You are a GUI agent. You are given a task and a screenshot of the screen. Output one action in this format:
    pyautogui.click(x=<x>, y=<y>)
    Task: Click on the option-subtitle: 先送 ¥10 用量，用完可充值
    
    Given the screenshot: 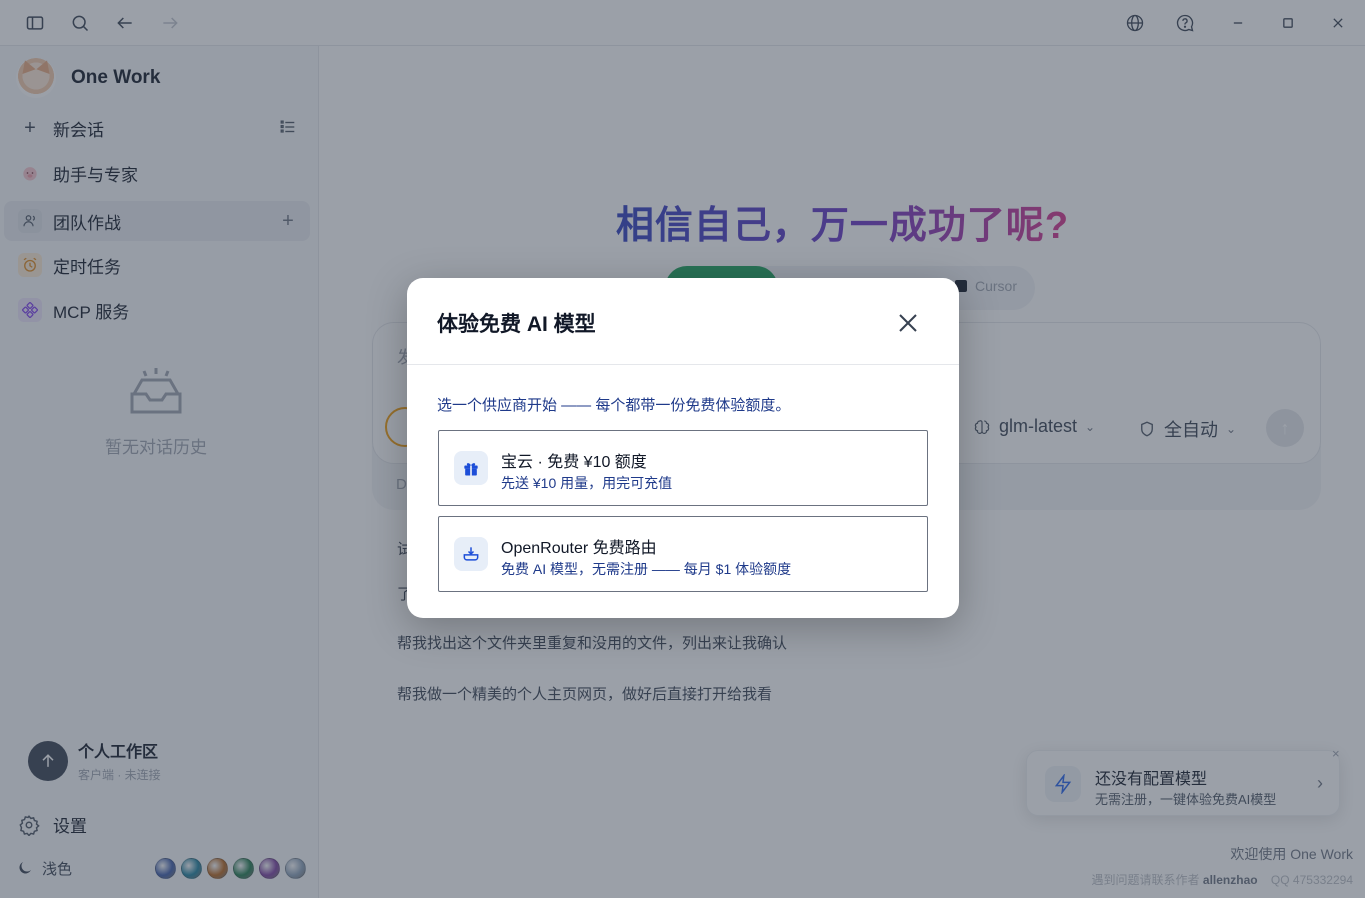 What is the action you would take?
    pyautogui.click(x=587, y=483)
    